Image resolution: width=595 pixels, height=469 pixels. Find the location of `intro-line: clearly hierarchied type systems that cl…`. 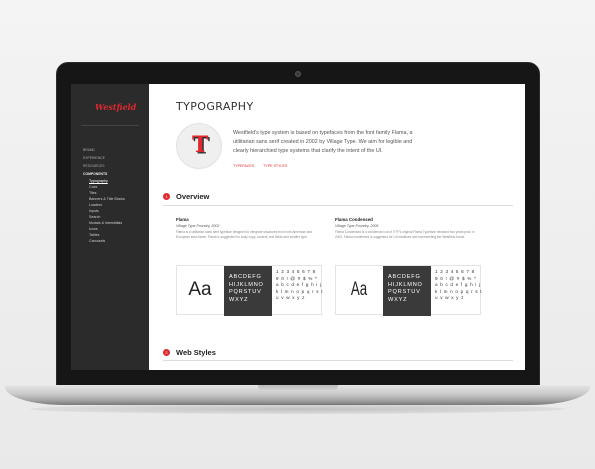

intro-line: clearly hierarchied type systems that cl… is located at coordinates (308, 151).